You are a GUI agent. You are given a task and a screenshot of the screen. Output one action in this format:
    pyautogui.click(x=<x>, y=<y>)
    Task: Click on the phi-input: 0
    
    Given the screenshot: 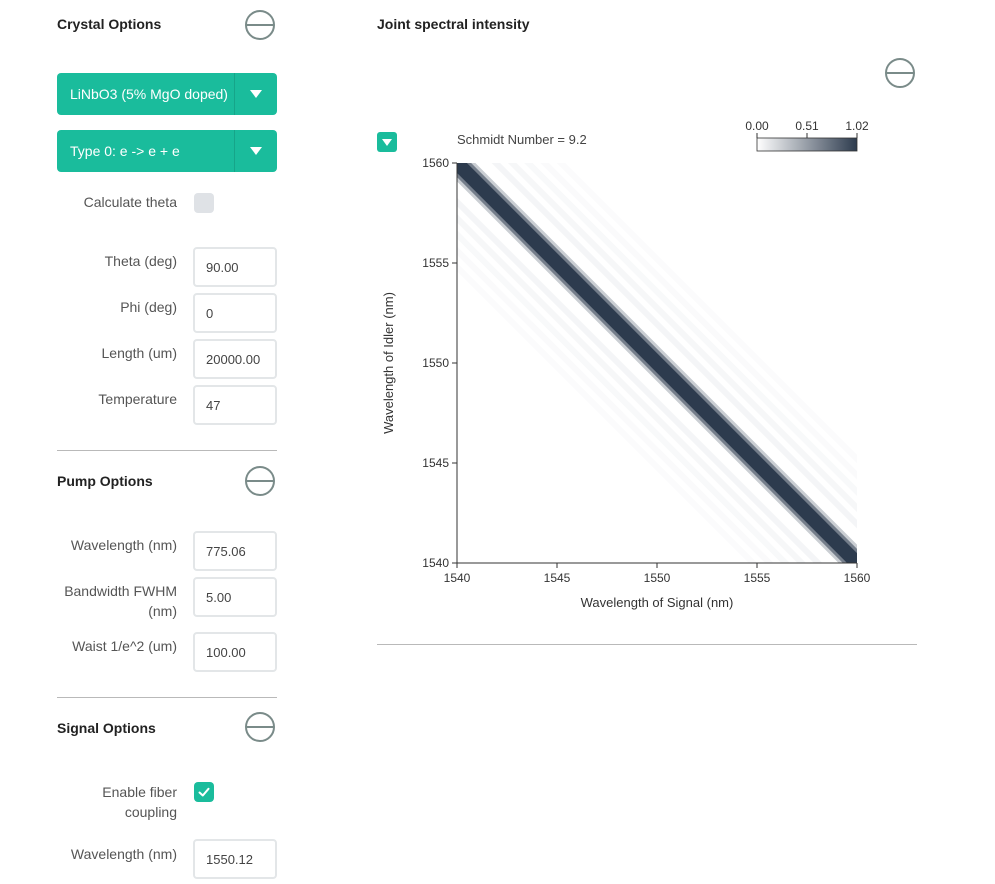 What is the action you would take?
    pyautogui.click(x=235, y=313)
    